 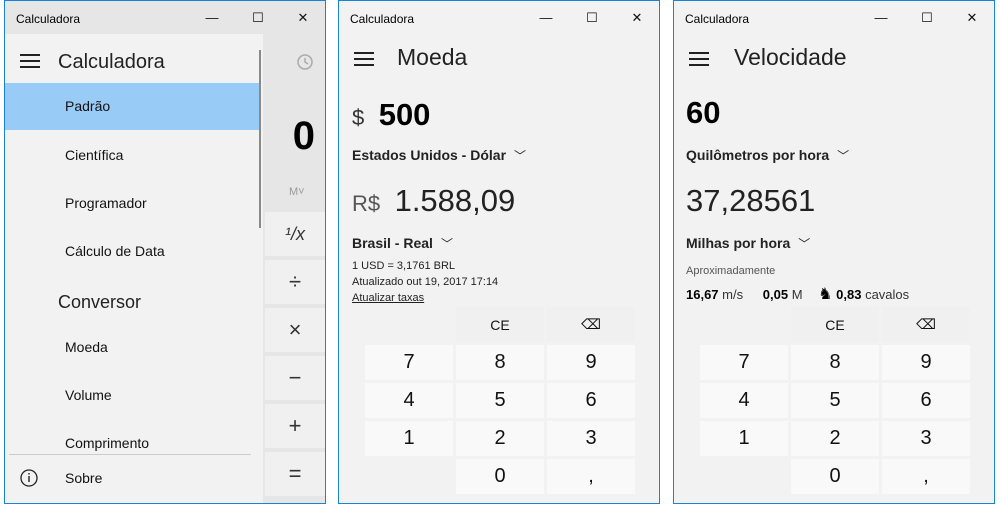 What do you see at coordinates (295, 378) in the screenshot?
I see `subtract-button: −` at bounding box center [295, 378].